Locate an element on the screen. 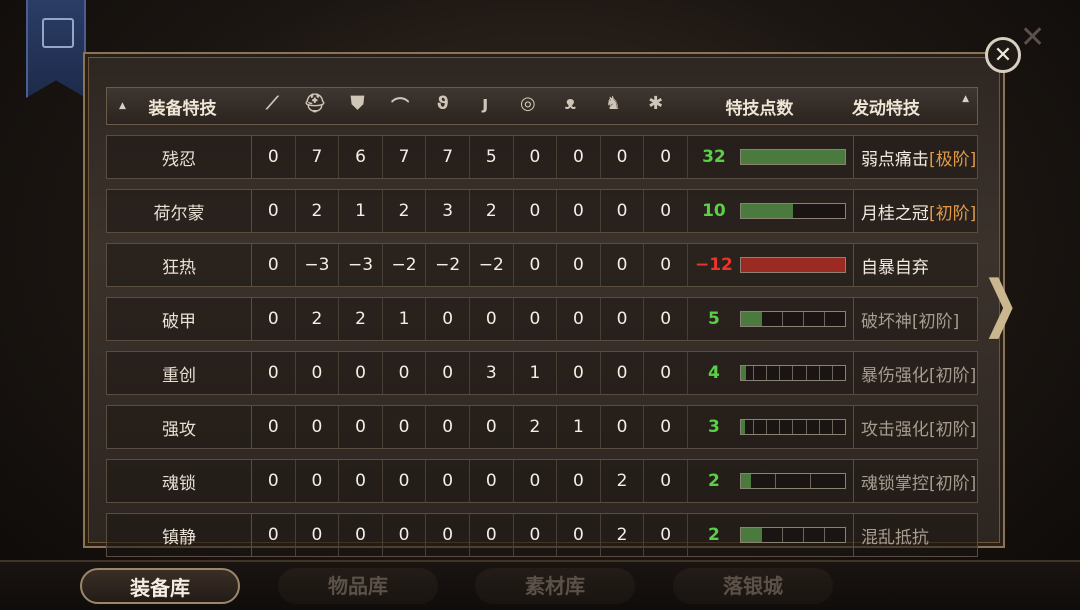 The image size is (1080, 610). boots-icon: ȷ is located at coordinates (485, 103).